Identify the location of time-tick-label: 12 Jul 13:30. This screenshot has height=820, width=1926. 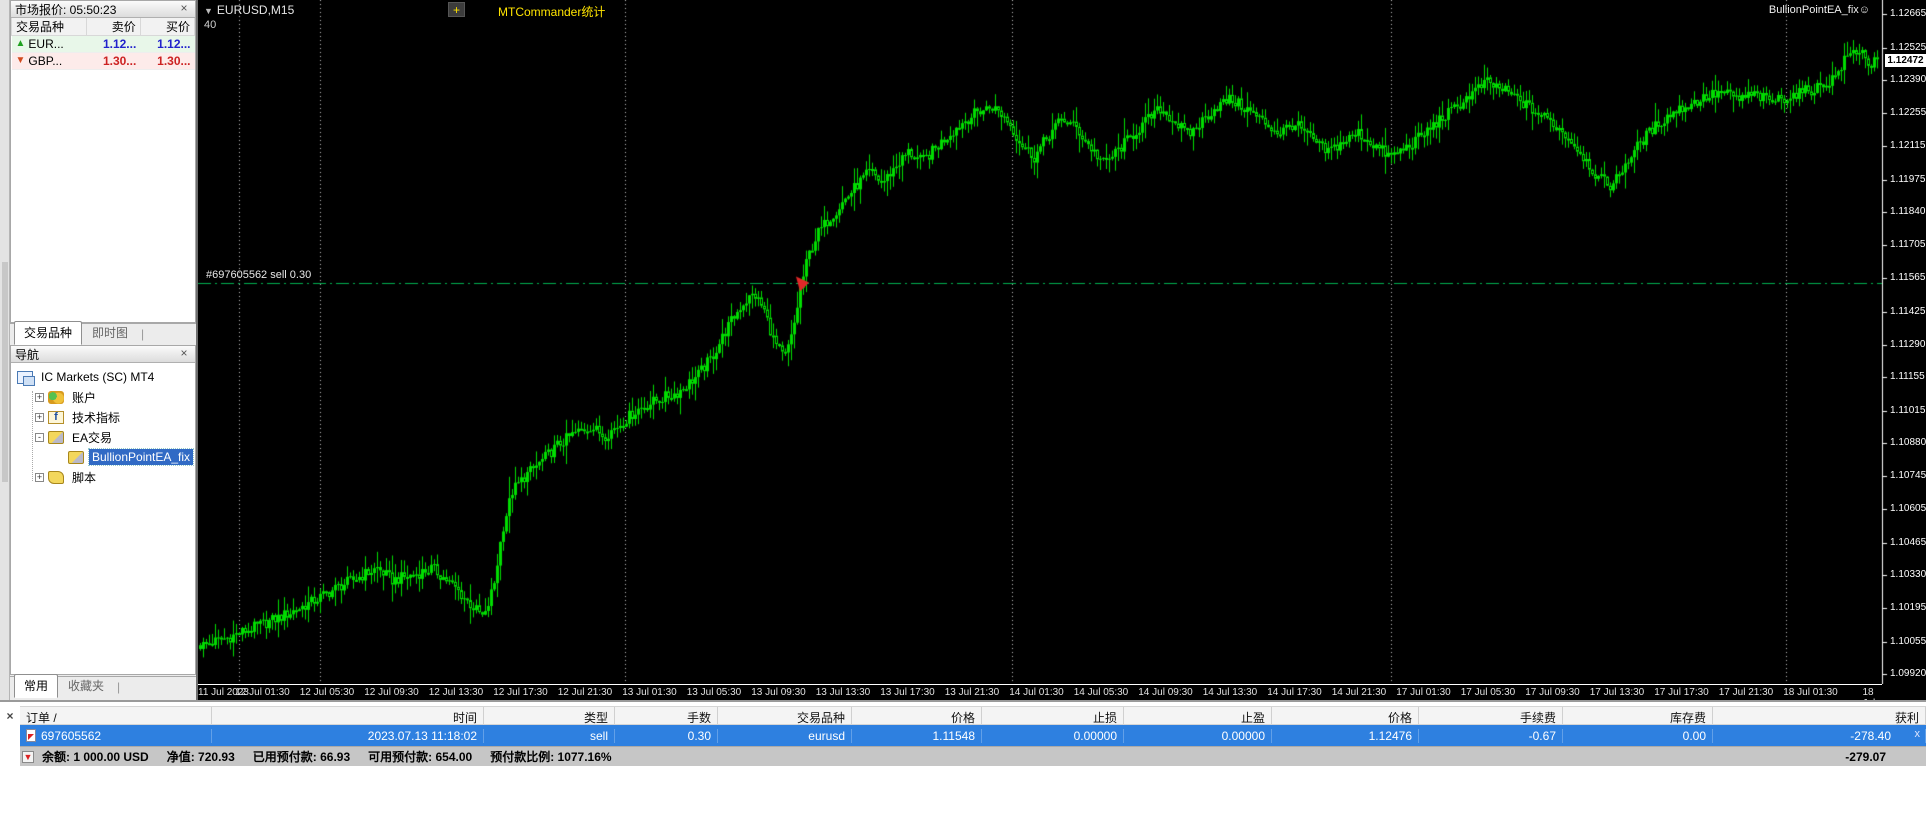
(456, 692).